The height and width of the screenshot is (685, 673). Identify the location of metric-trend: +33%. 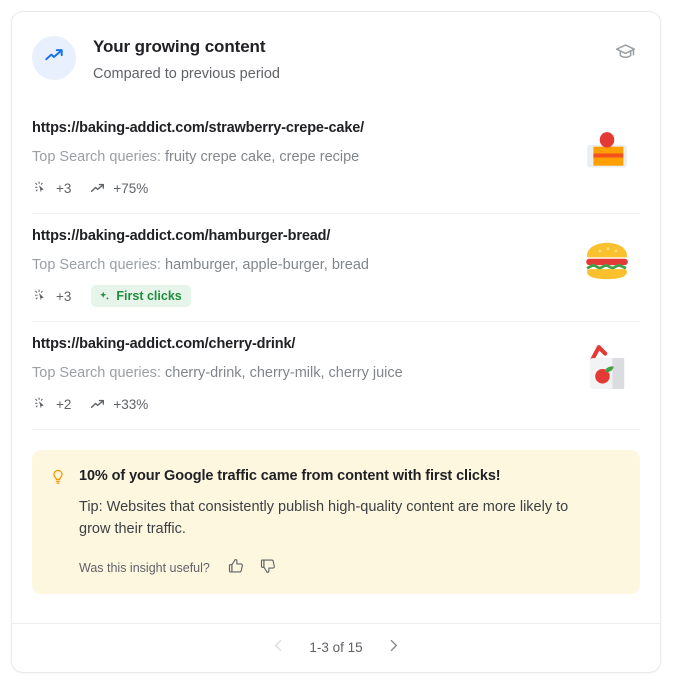
(118, 404).